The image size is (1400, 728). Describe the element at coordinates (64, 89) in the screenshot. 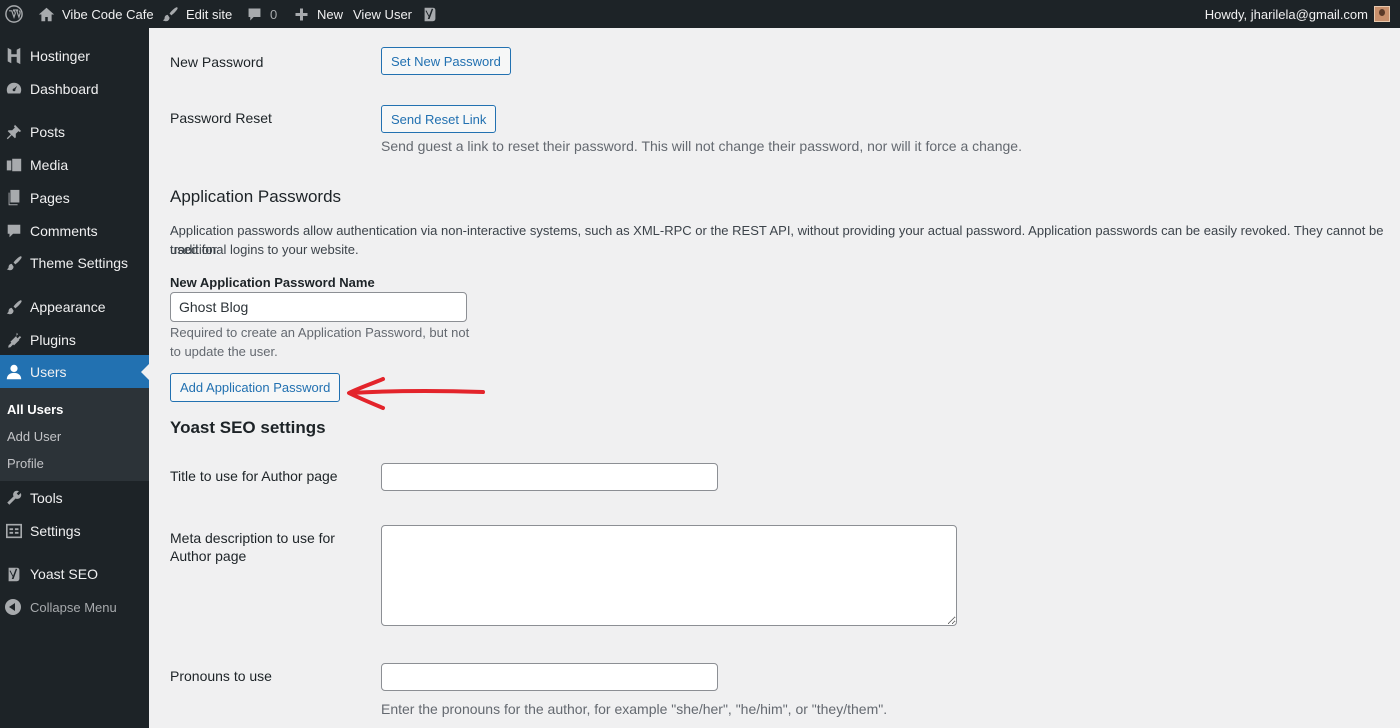

I see `sidebar-item-label: Dashboard` at that location.